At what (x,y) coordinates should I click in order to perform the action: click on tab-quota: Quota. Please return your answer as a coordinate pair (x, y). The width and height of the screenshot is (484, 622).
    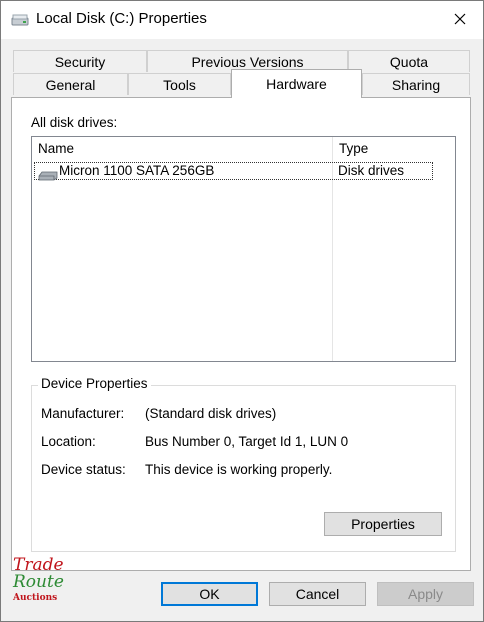
    Looking at the image, I should click on (409, 61).